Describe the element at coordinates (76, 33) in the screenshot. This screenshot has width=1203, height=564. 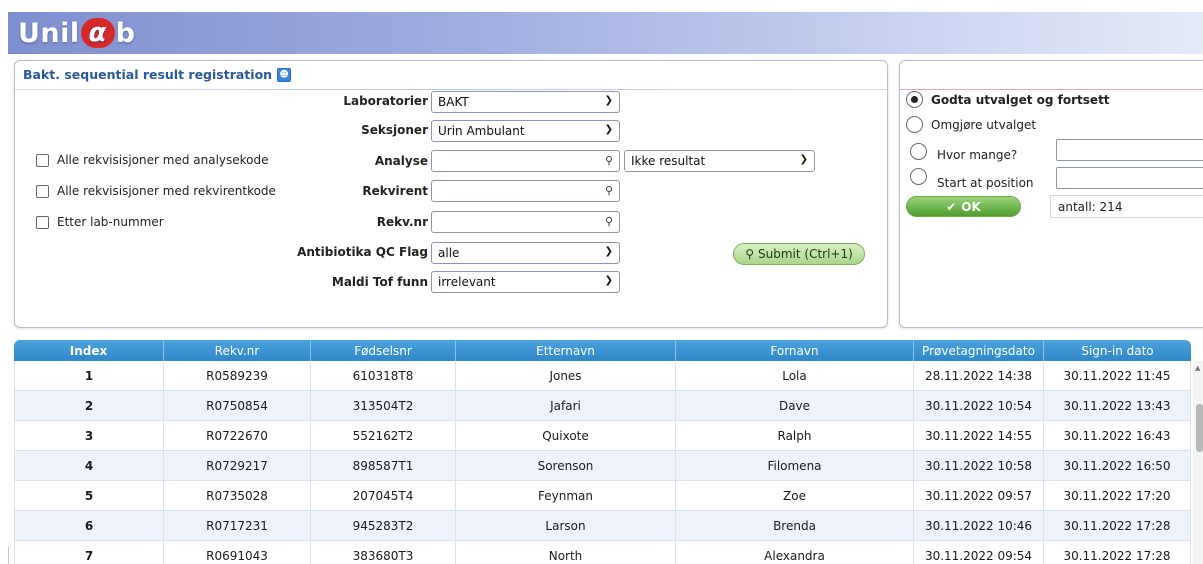
I see `unilab-logo: Unil α b` at that location.